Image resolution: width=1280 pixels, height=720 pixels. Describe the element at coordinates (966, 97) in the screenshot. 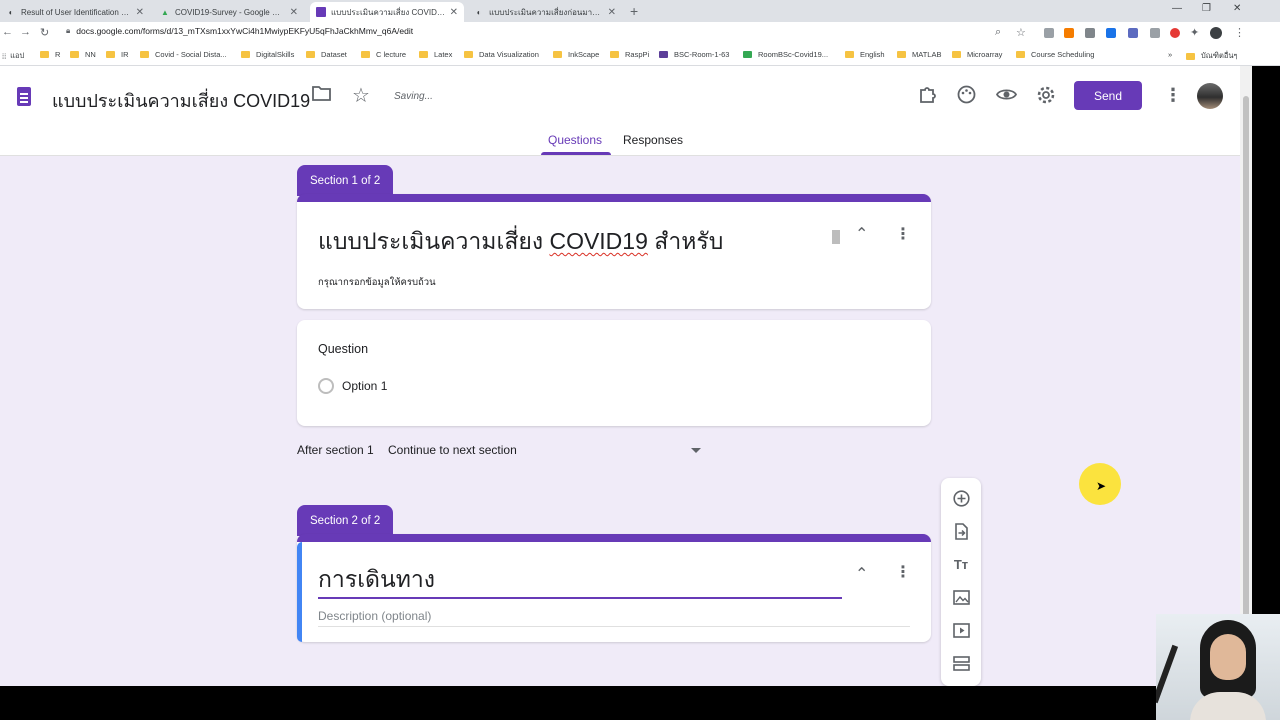

I see `palette-icon` at that location.